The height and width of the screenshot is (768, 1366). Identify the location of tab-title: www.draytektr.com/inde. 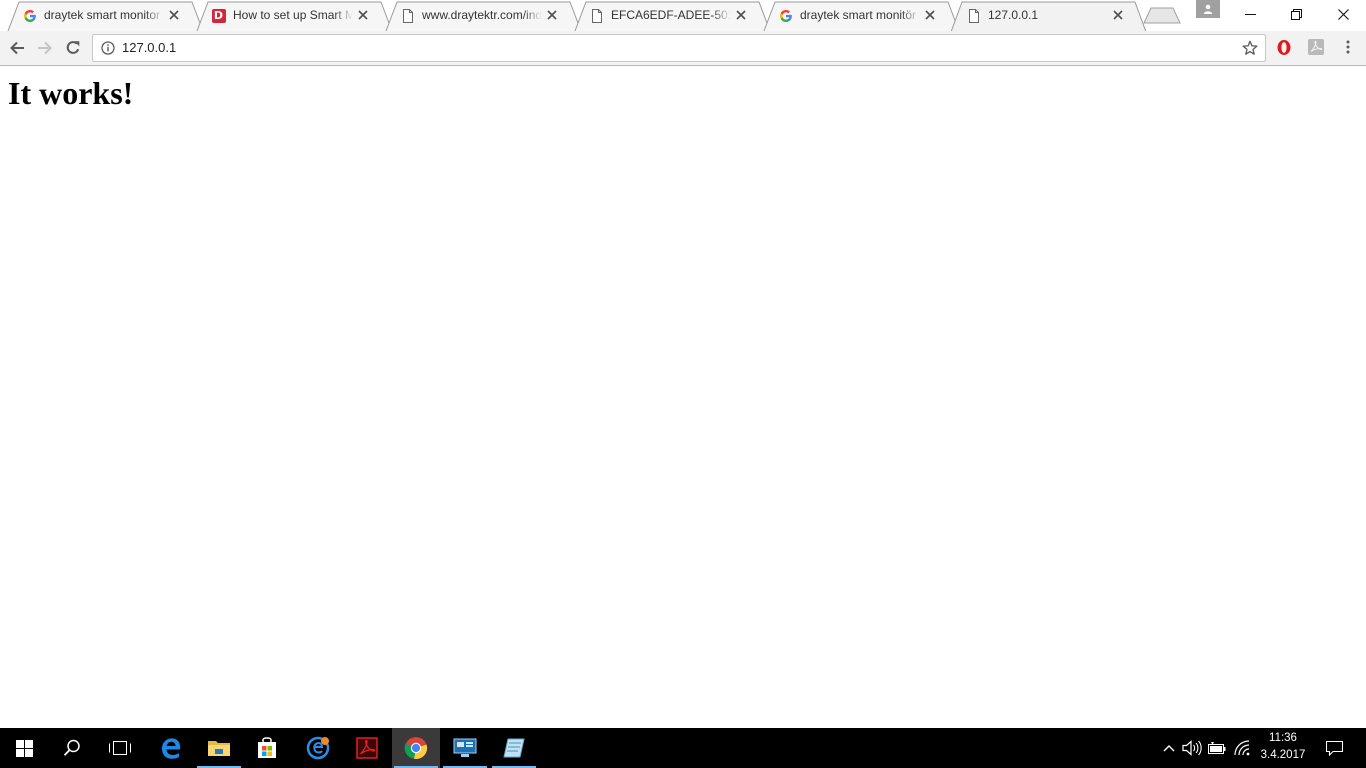
(482, 15).